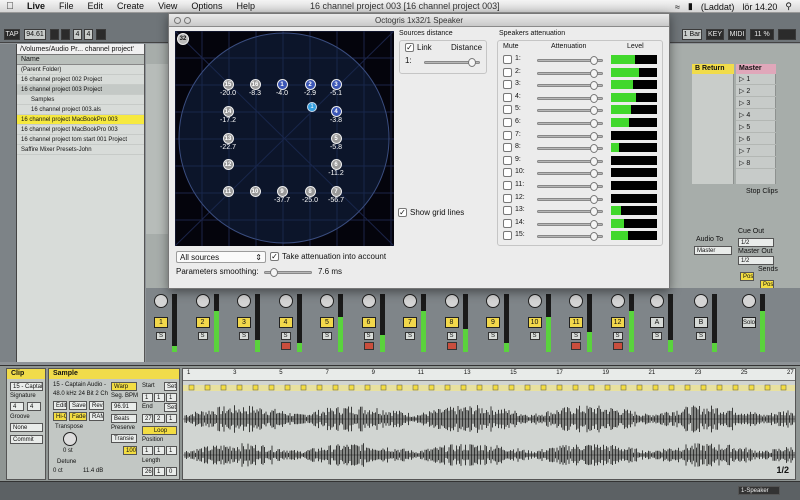 The height and width of the screenshot is (500, 800). Describe the element at coordinates (759, 7) in the screenshot. I see `clock: lör 14.20` at that location.